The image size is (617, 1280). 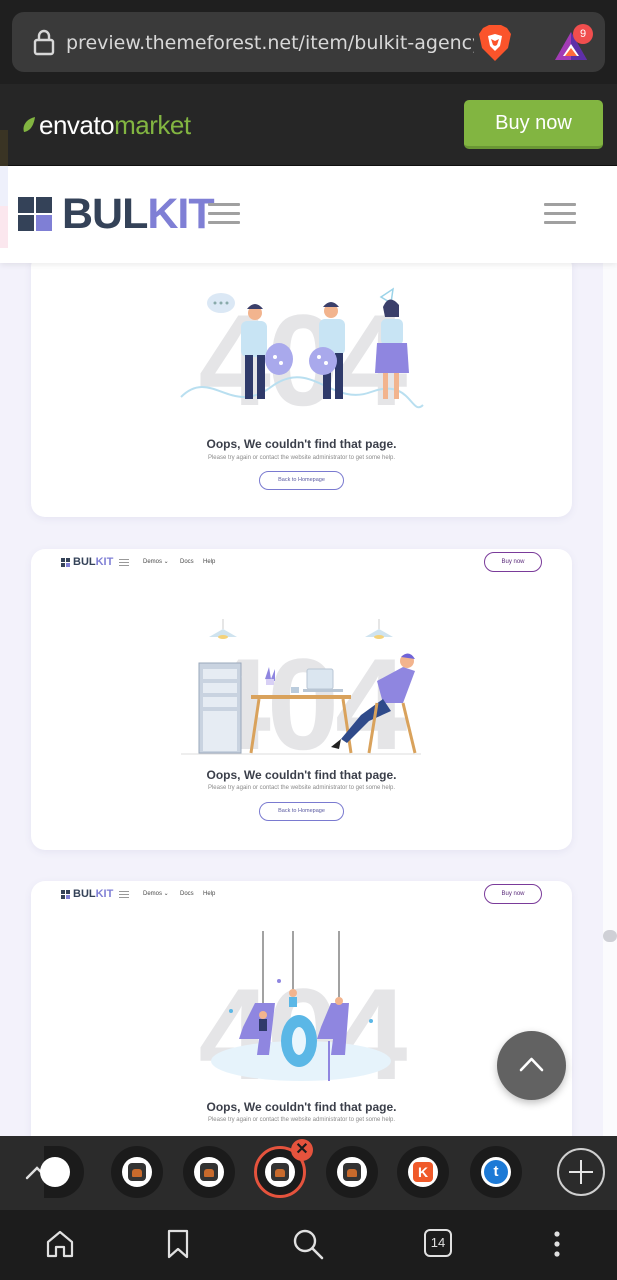 I want to click on tab-strip: ✕ K t, so click(x=308, y=1173).